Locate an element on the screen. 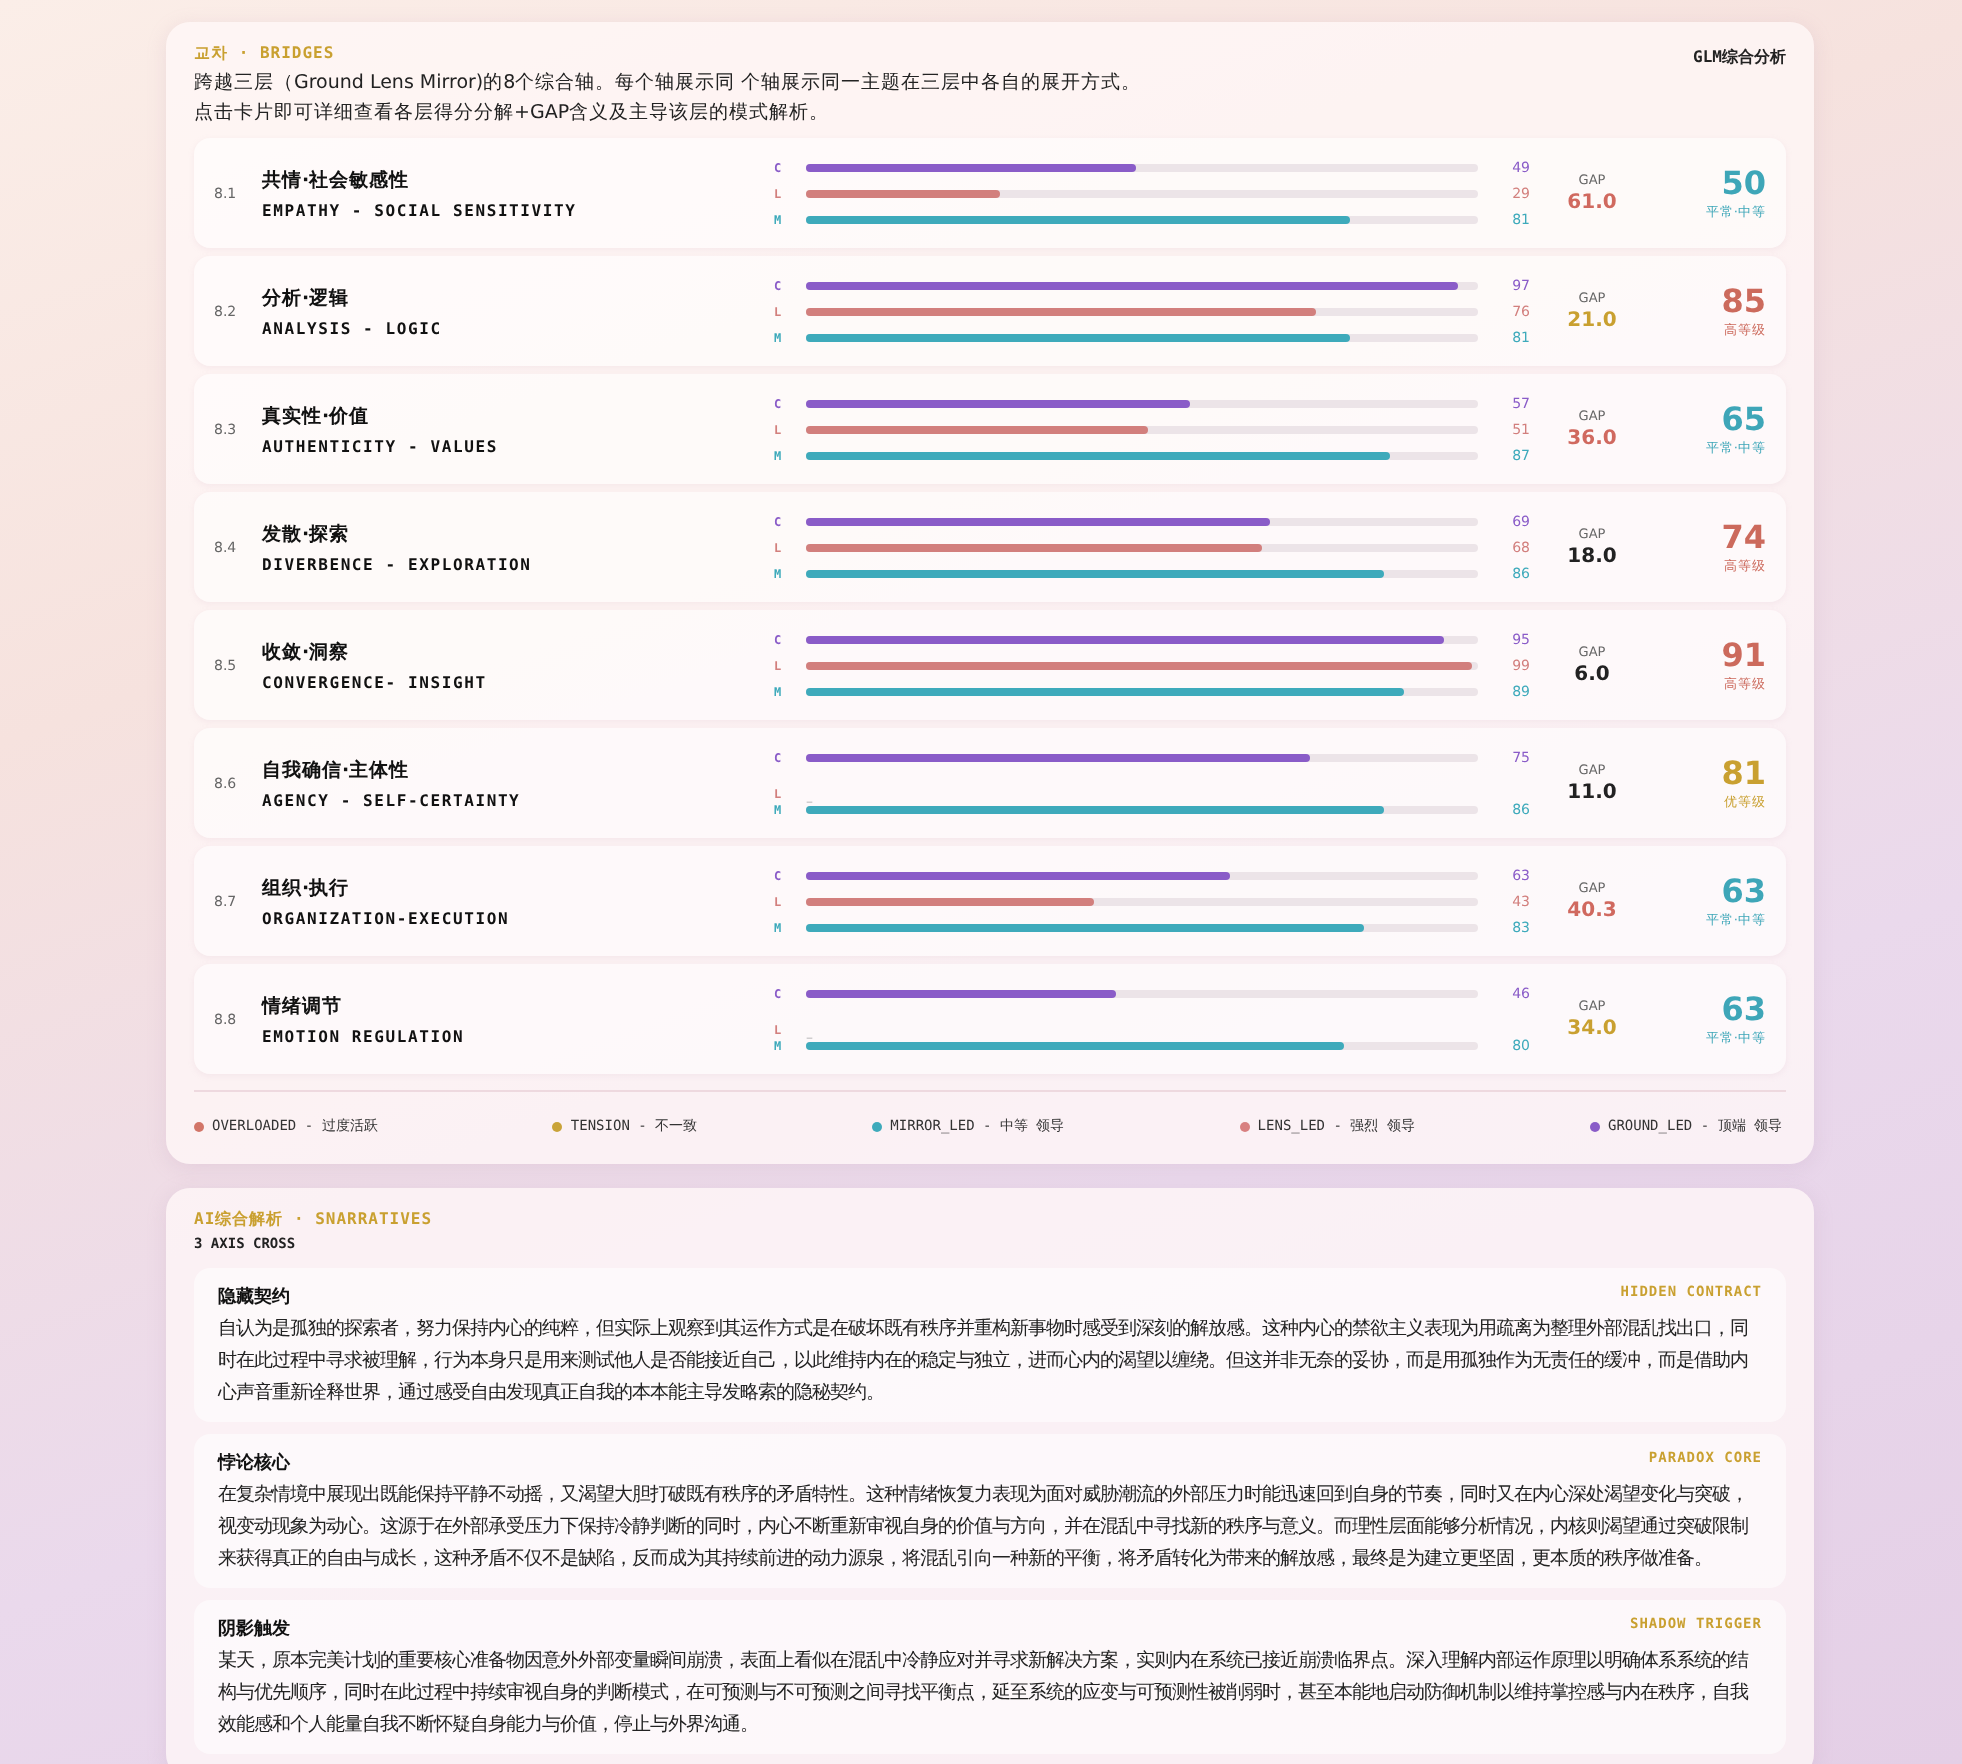 Image resolution: width=1962 pixels, height=1764 pixels. axis-title: 分析·逻辑 is located at coordinates (307, 298).